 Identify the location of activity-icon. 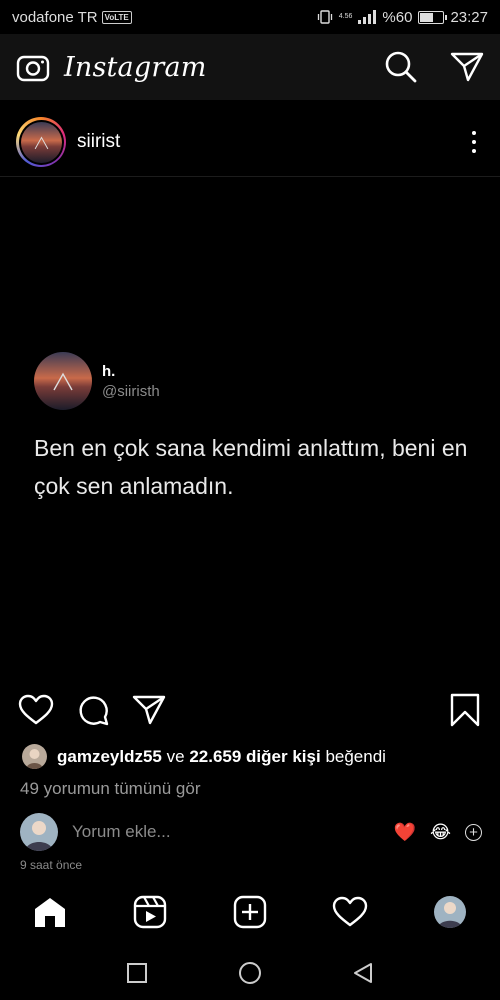
(350, 912).